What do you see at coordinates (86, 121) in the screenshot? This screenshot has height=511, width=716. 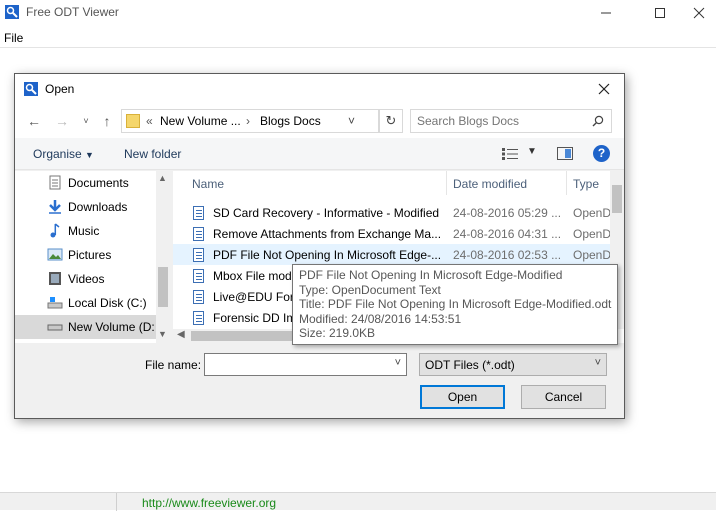 I see `recent-locations-chevron-icon: ˅` at bounding box center [86, 121].